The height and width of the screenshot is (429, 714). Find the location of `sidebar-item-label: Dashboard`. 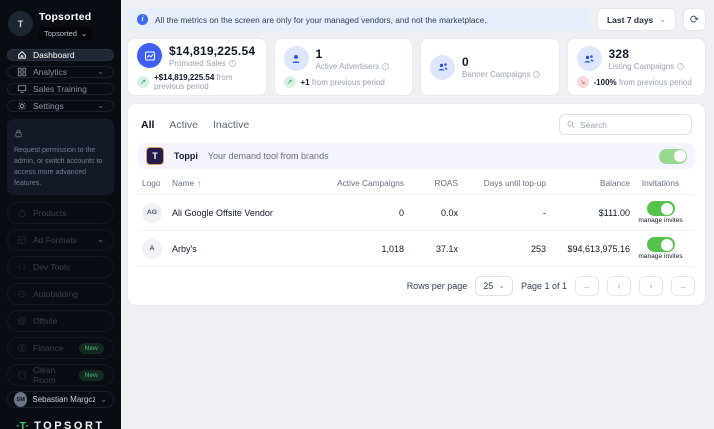

sidebar-item-label: Dashboard is located at coordinates (54, 55).